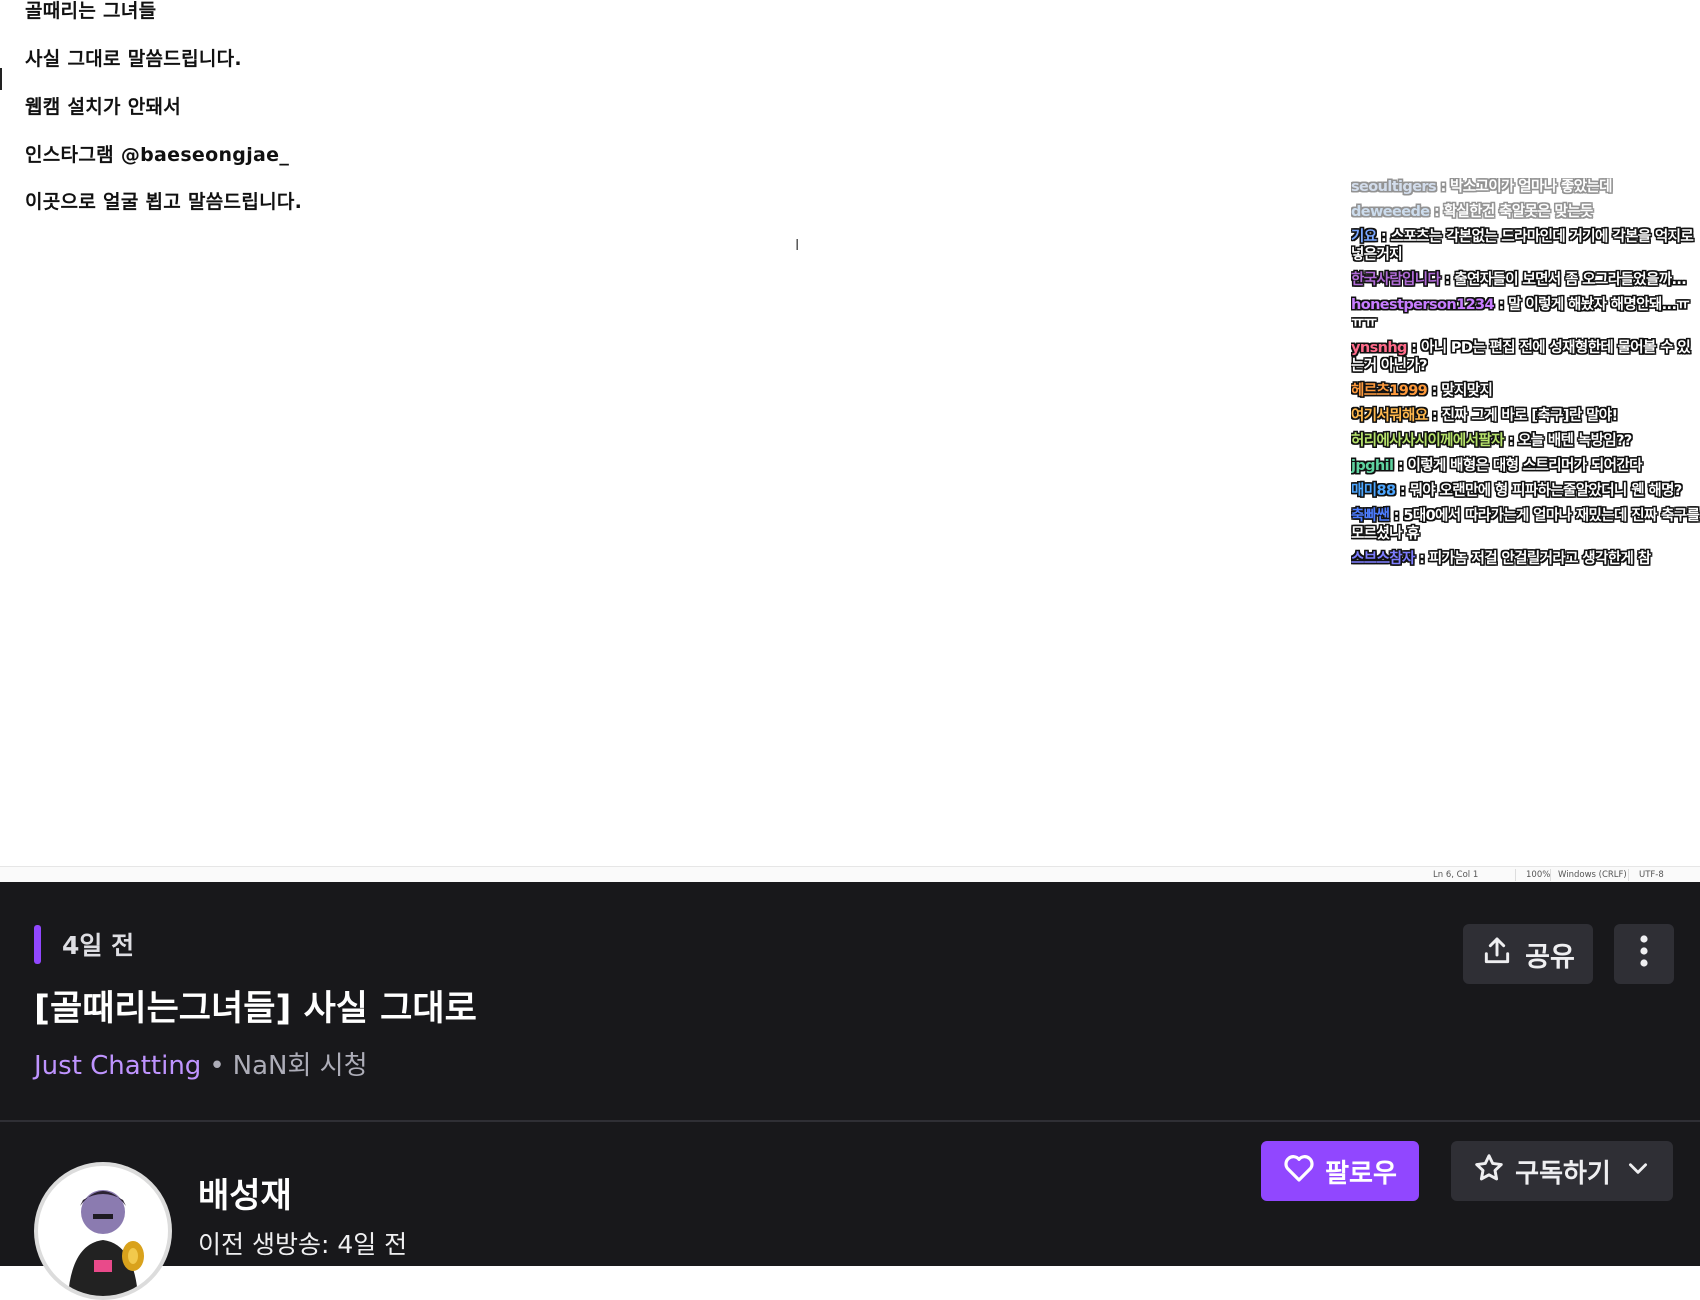  Describe the element at coordinates (1299, 1171) in the screenshot. I see `heart-icon` at that location.